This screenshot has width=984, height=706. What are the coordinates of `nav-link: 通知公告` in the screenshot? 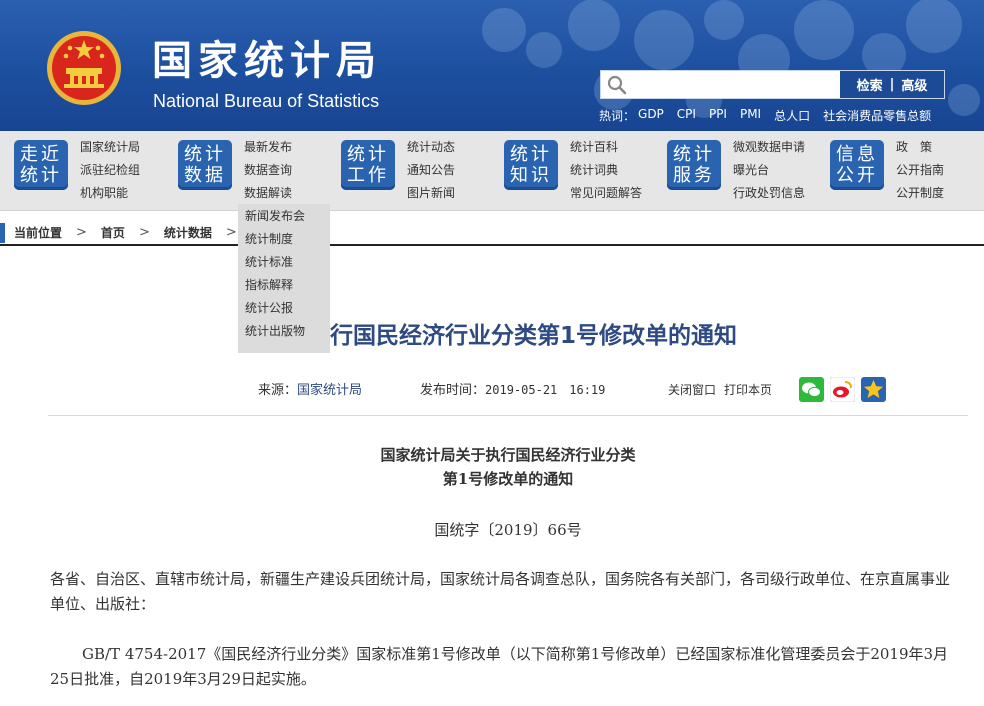 It's located at (431, 171).